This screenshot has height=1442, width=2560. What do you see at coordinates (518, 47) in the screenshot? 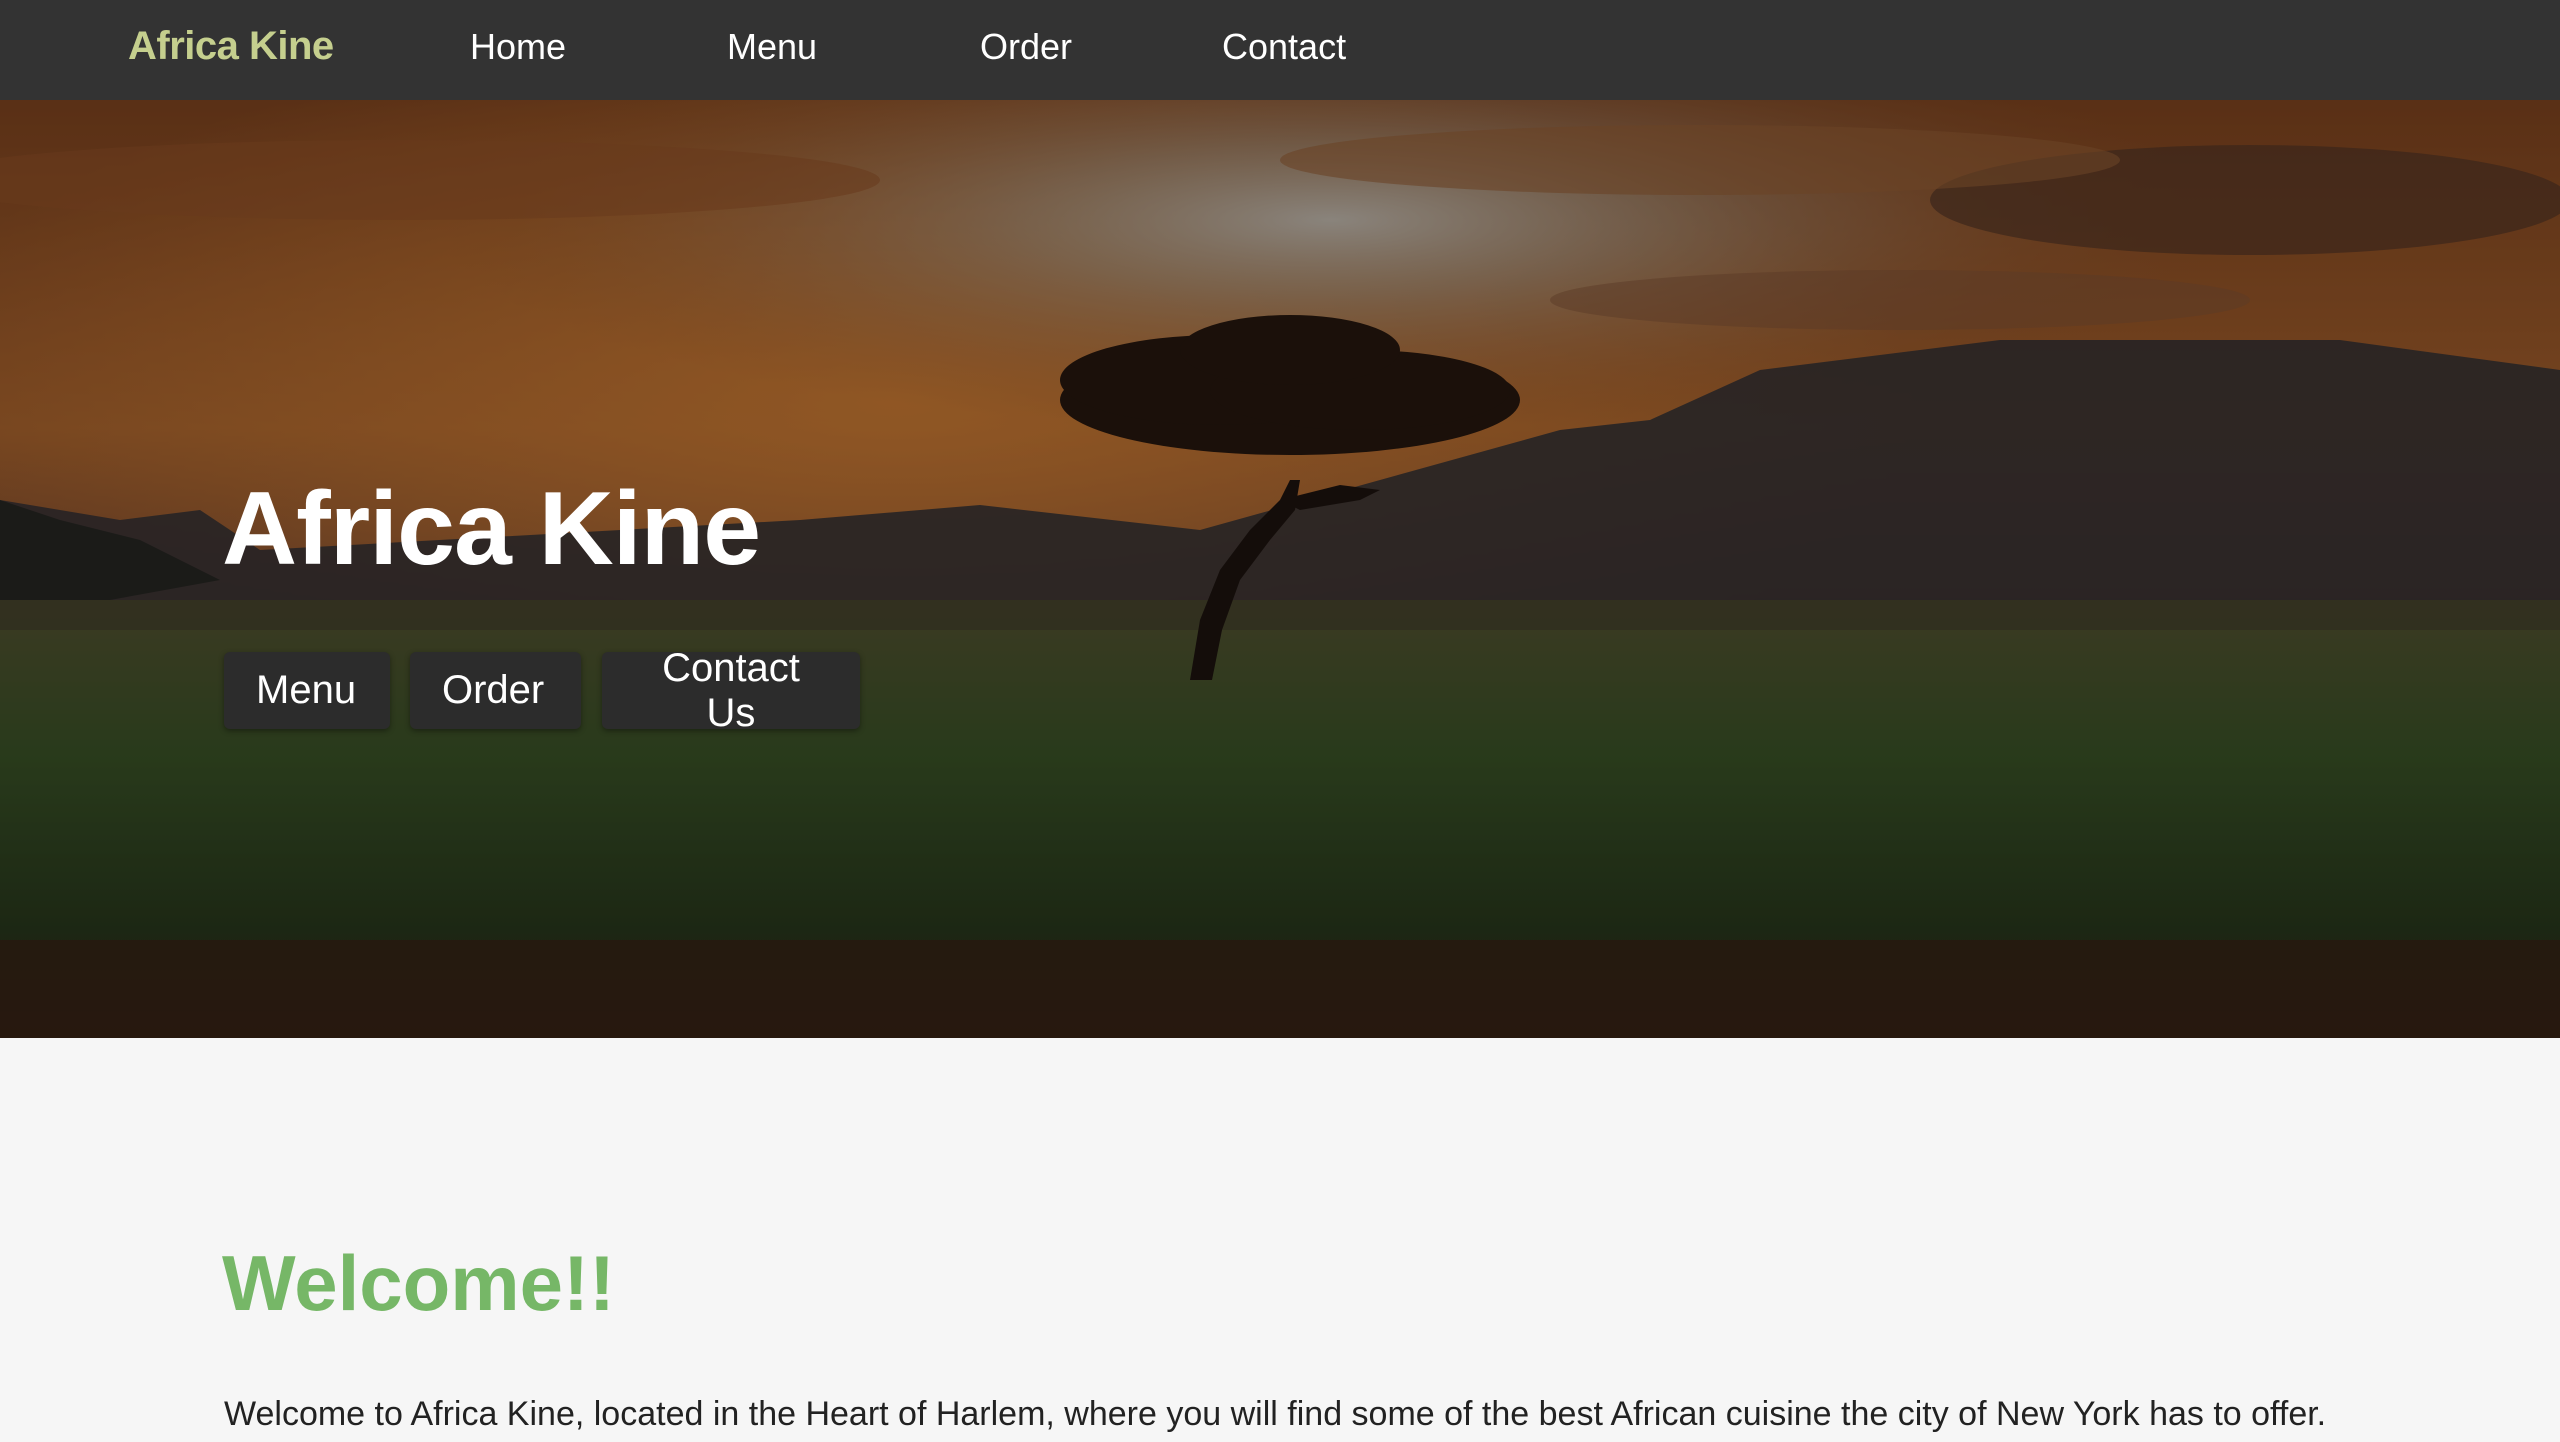
I see `nav-link-home: Home` at bounding box center [518, 47].